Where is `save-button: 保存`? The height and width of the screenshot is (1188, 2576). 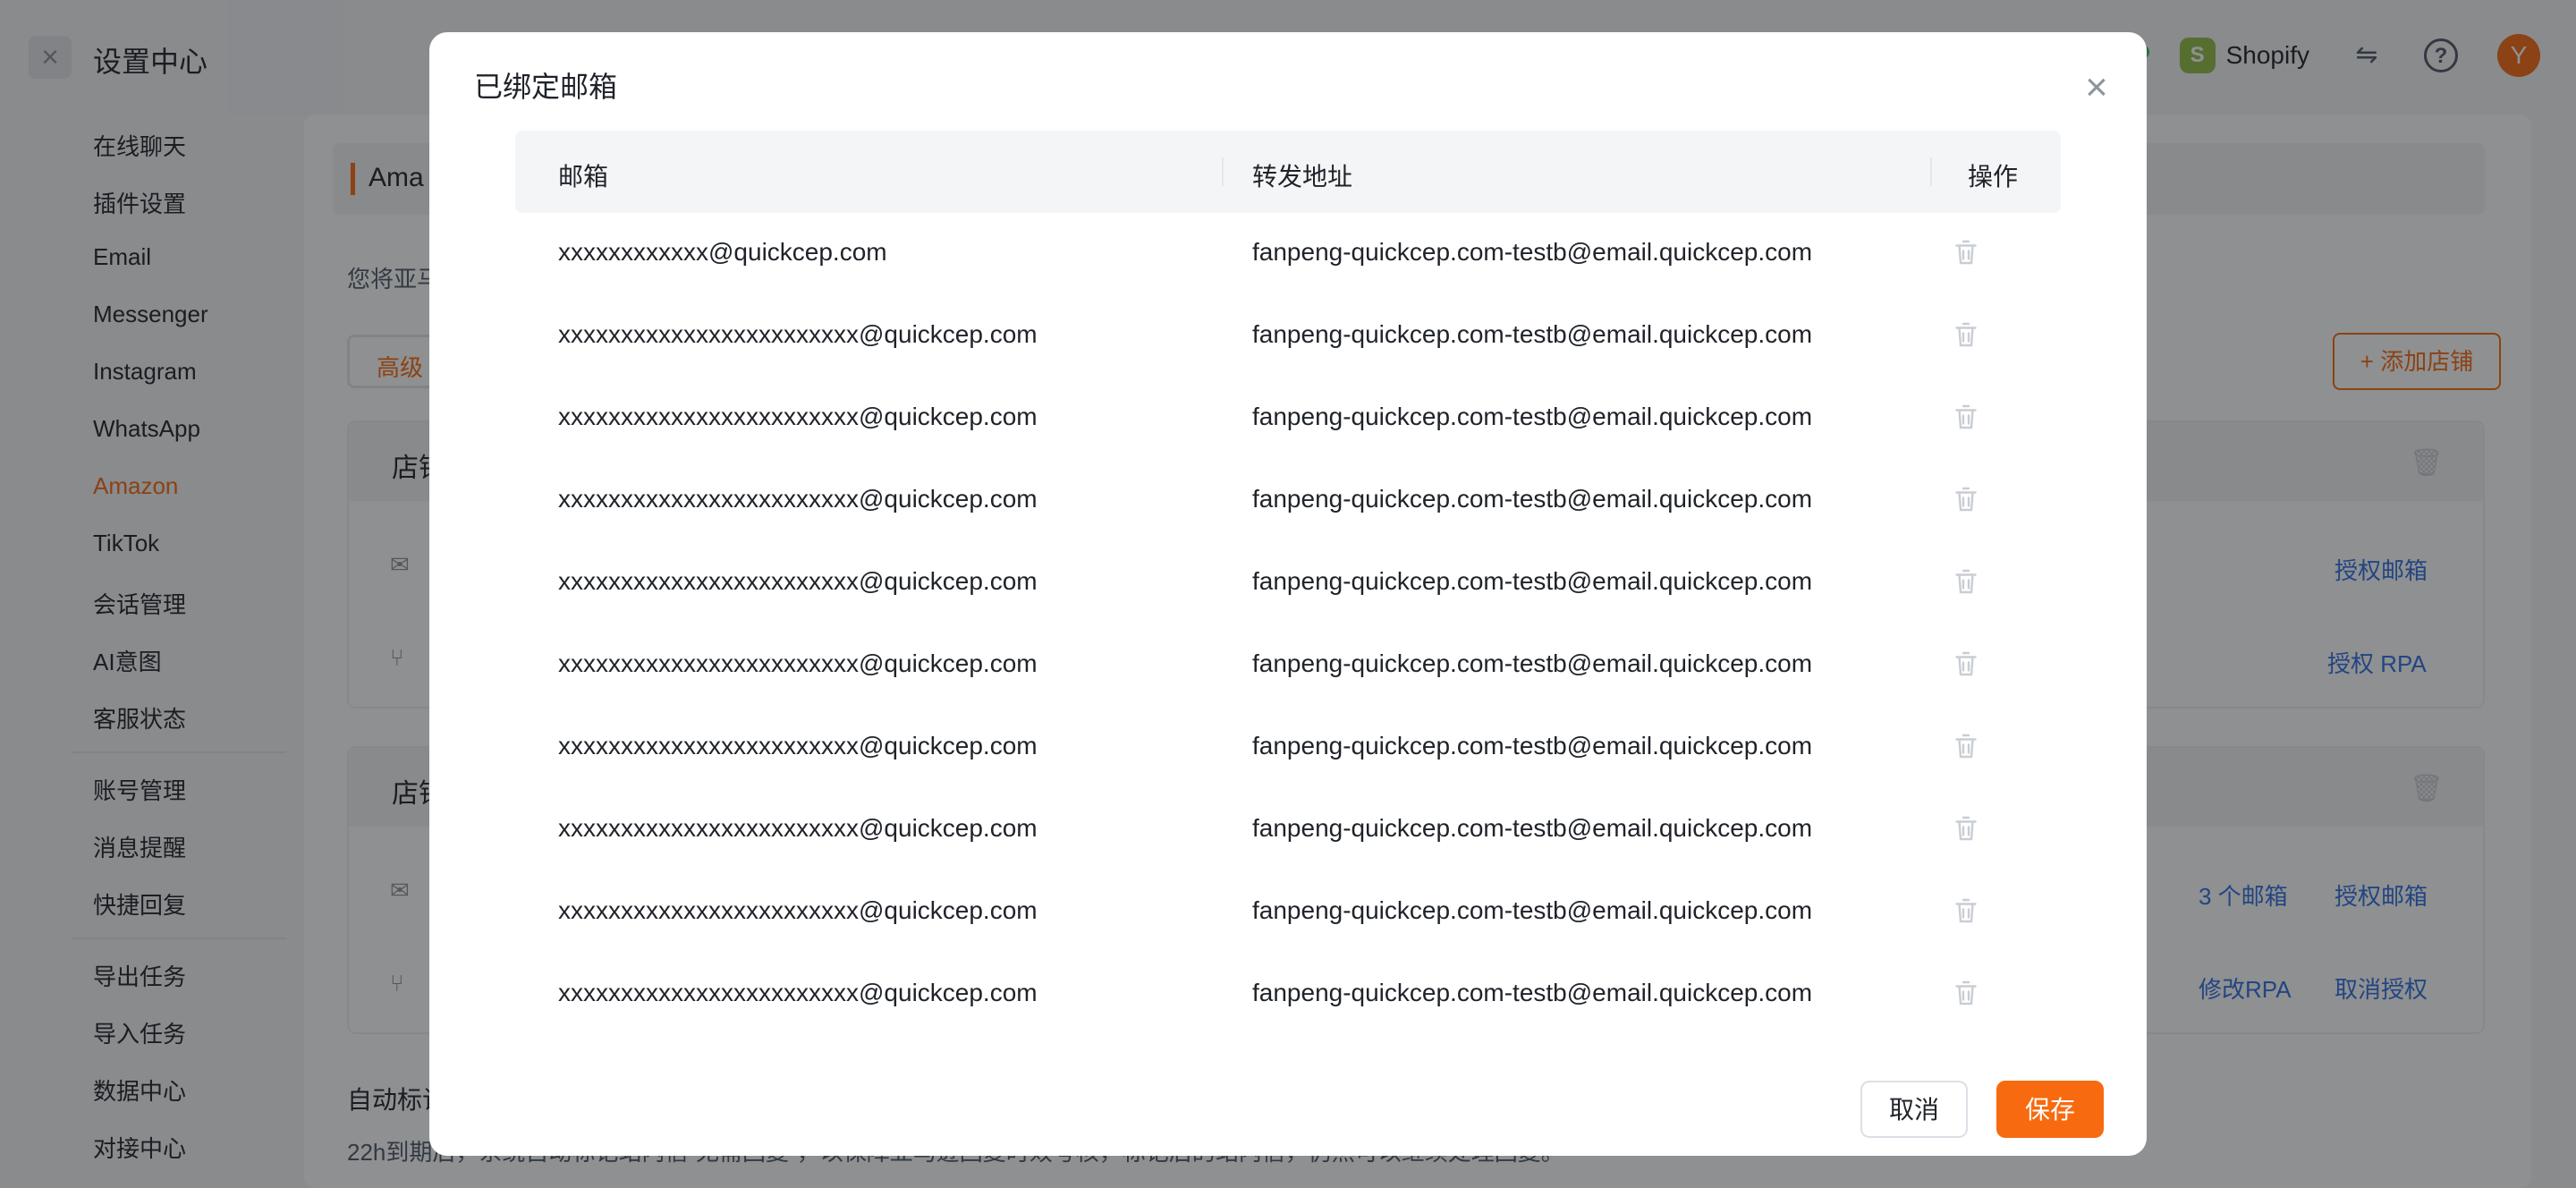
save-button: 保存 is located at coordinates (2050, 1109).